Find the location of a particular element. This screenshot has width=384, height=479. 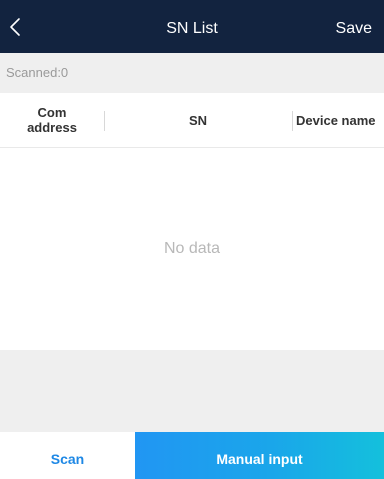

column-header-sn: SN is located at coordinates (198, 120).